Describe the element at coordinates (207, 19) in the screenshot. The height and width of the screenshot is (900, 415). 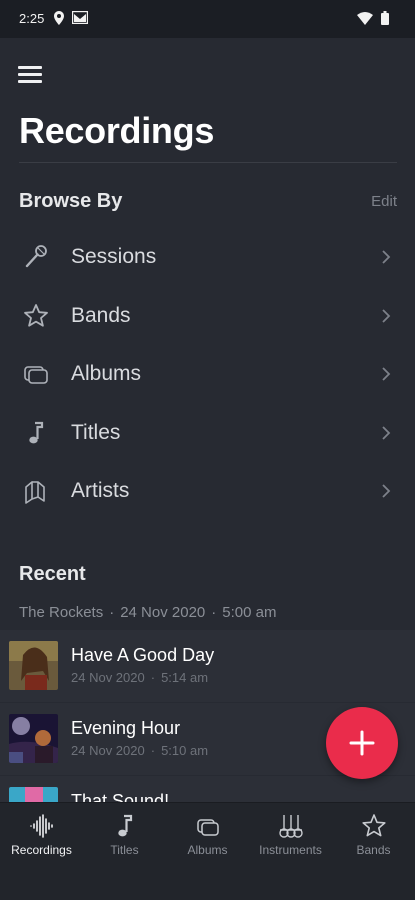
I see `status-bar: 2:25` at that location.